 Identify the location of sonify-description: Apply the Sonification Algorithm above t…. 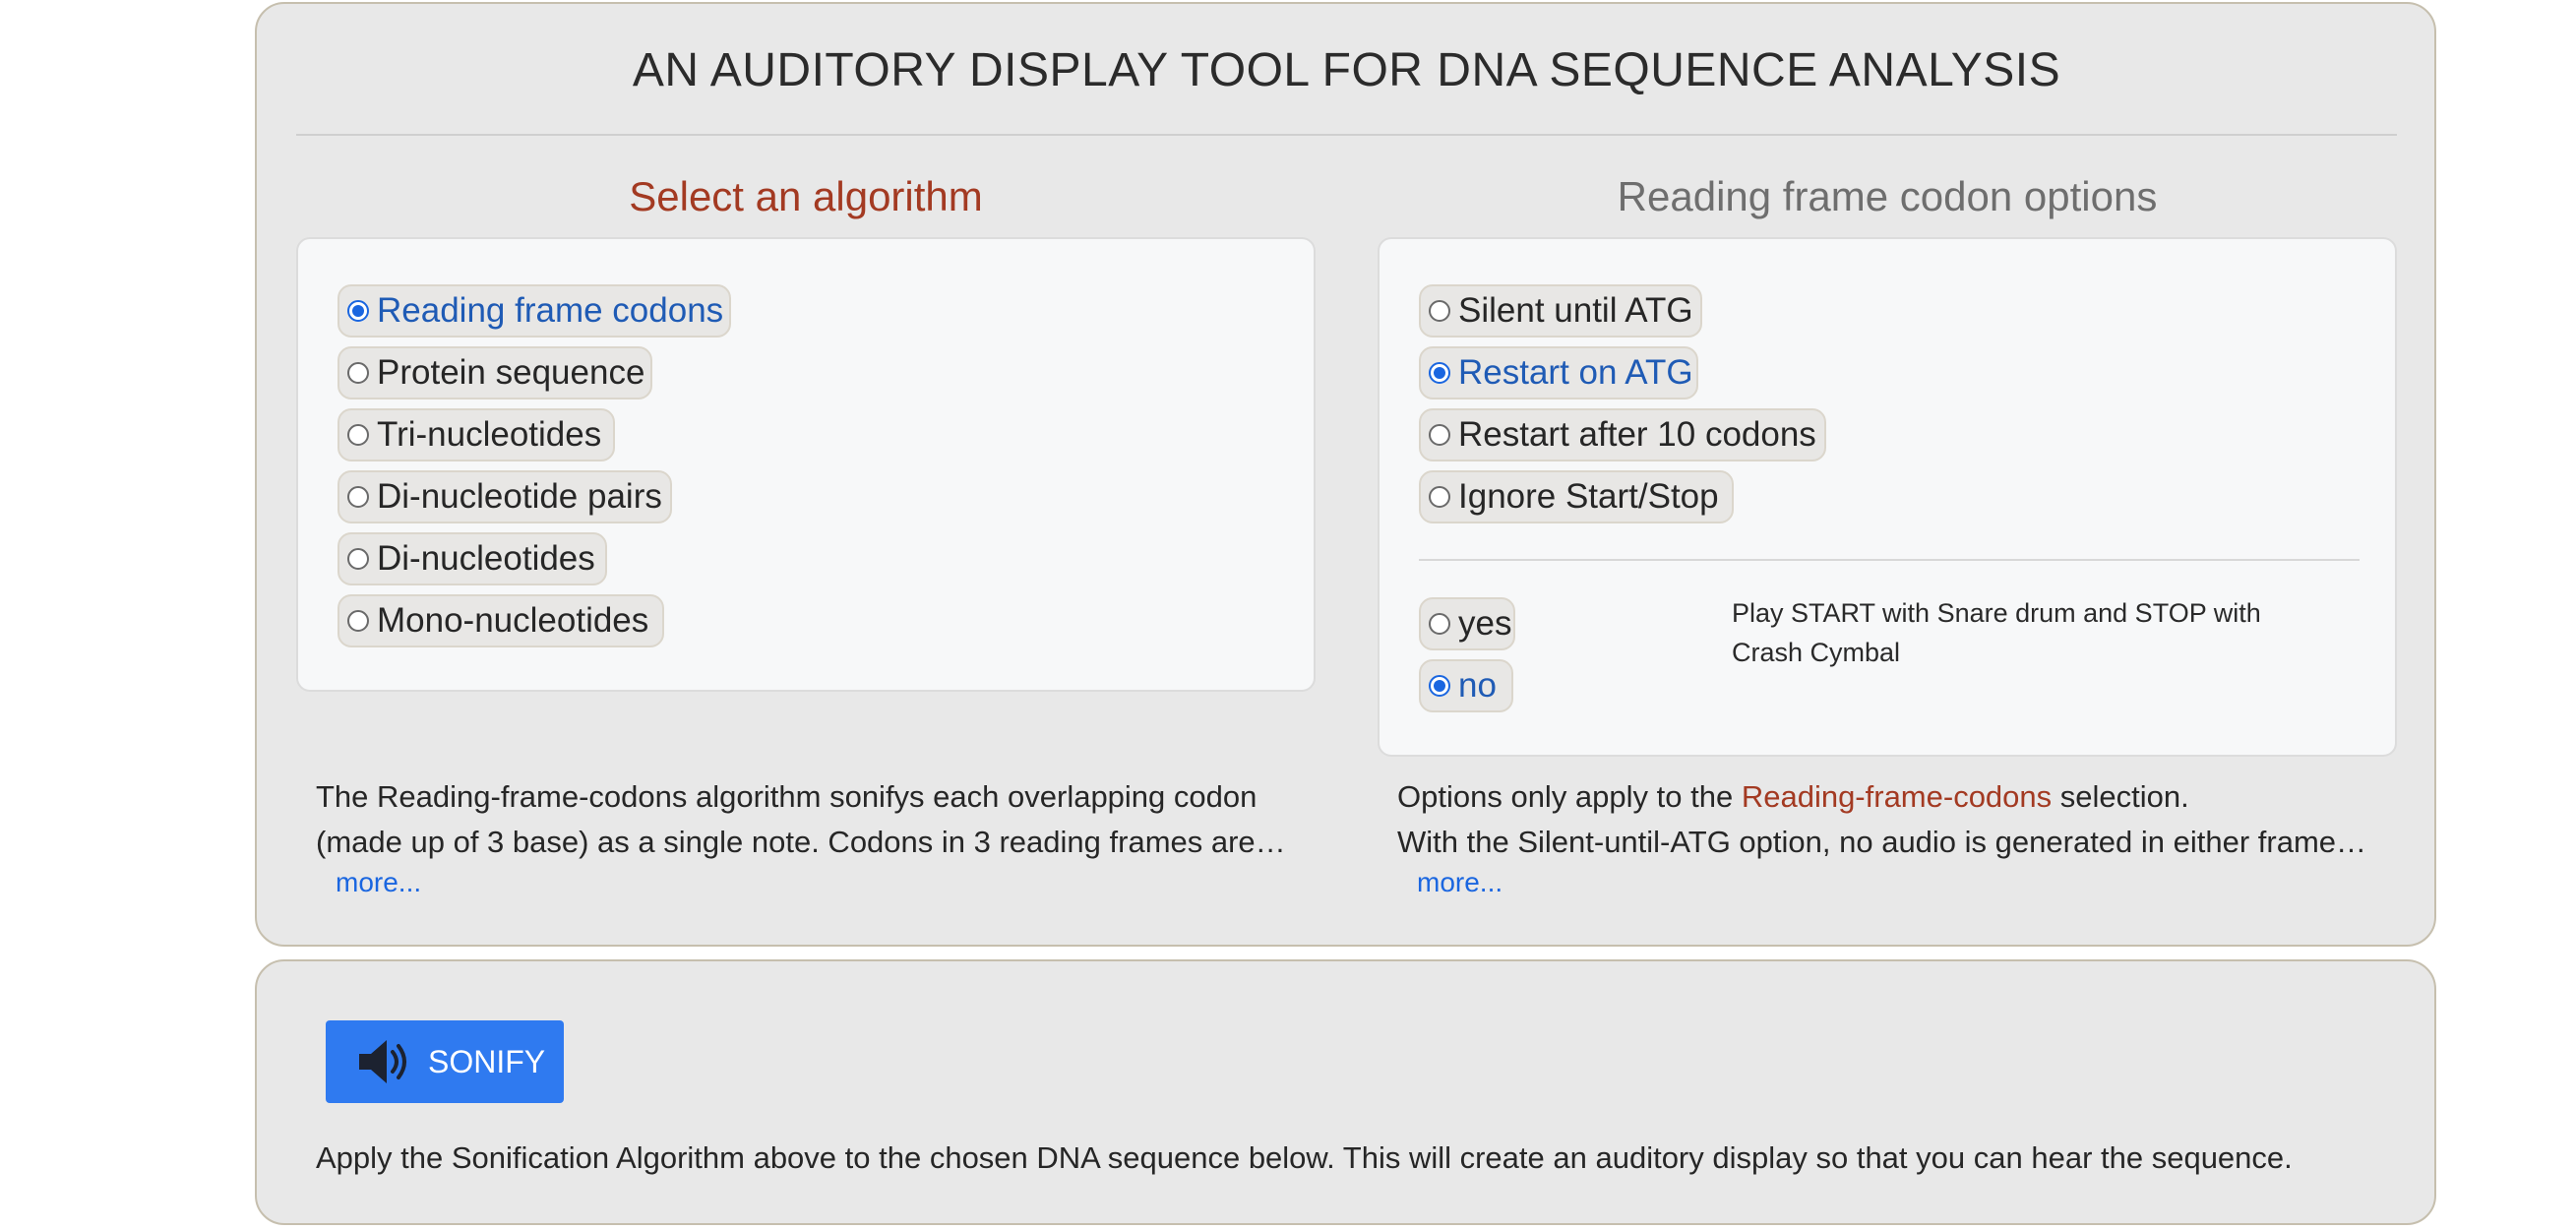
(1305, 1158).